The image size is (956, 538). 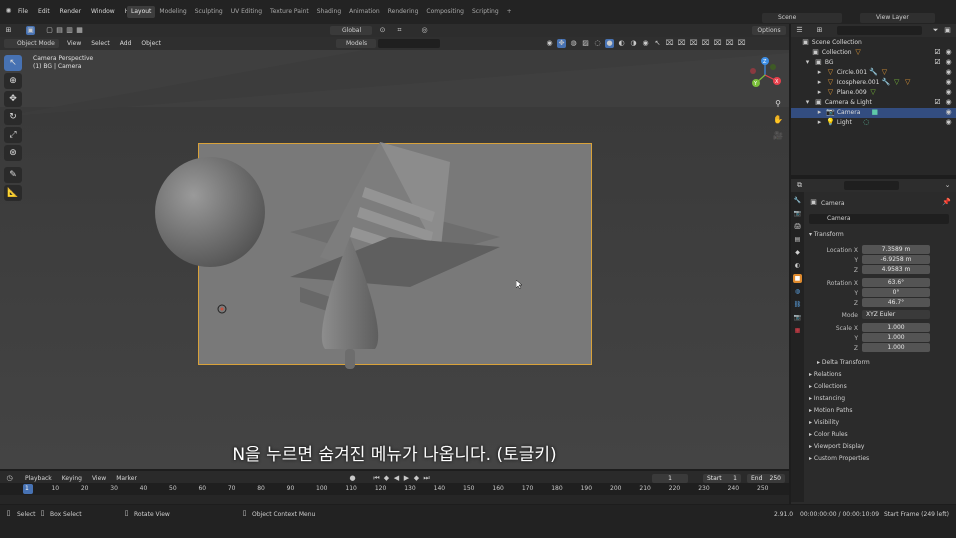 I want to click on tab-uv-editing: UV Editing, so click(x=246, y=12).